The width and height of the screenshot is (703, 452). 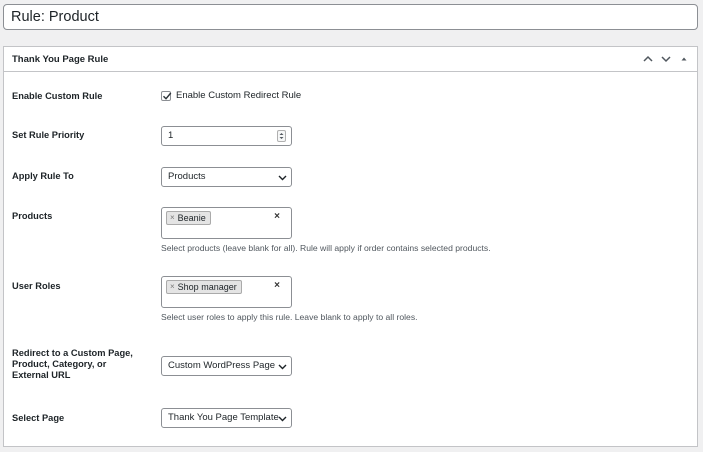 I want to click on row-apply-rule-to: Apply Rule To Products, so click(x=350, y=177).